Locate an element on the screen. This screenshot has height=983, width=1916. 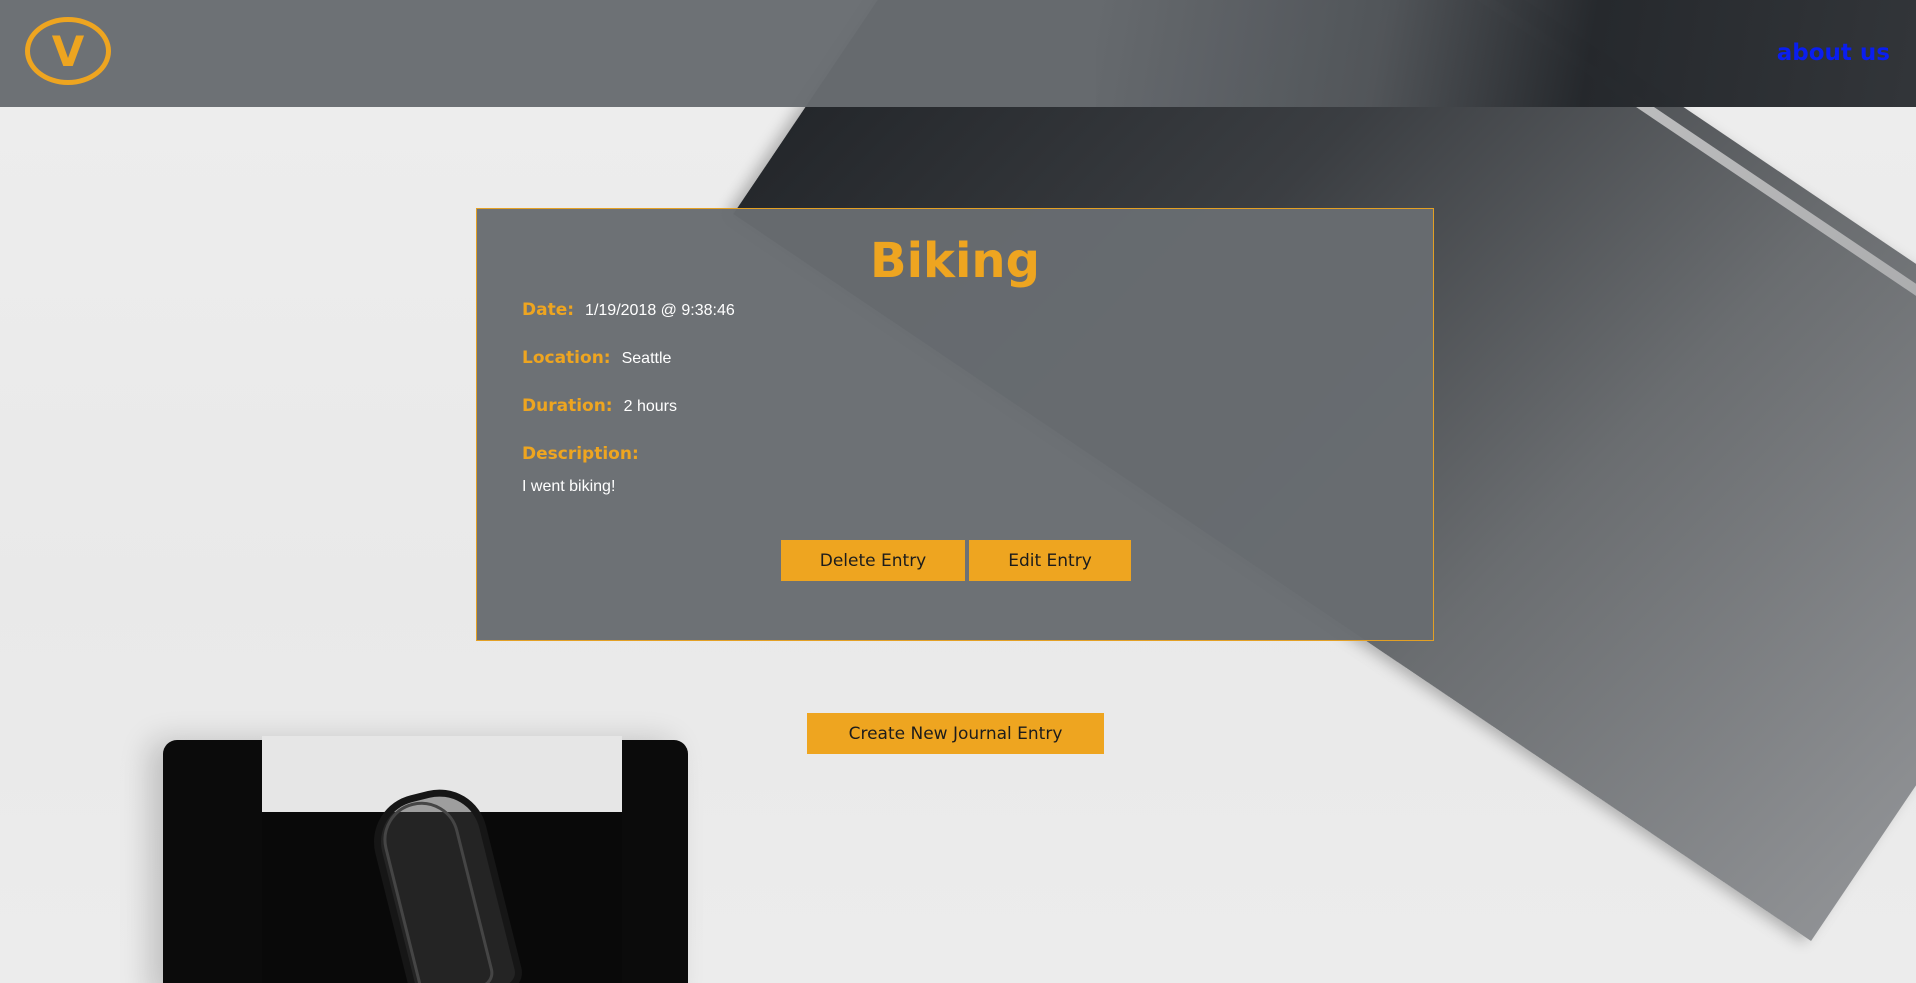
description-value: I went biking! is located at coordinates (569, 486).